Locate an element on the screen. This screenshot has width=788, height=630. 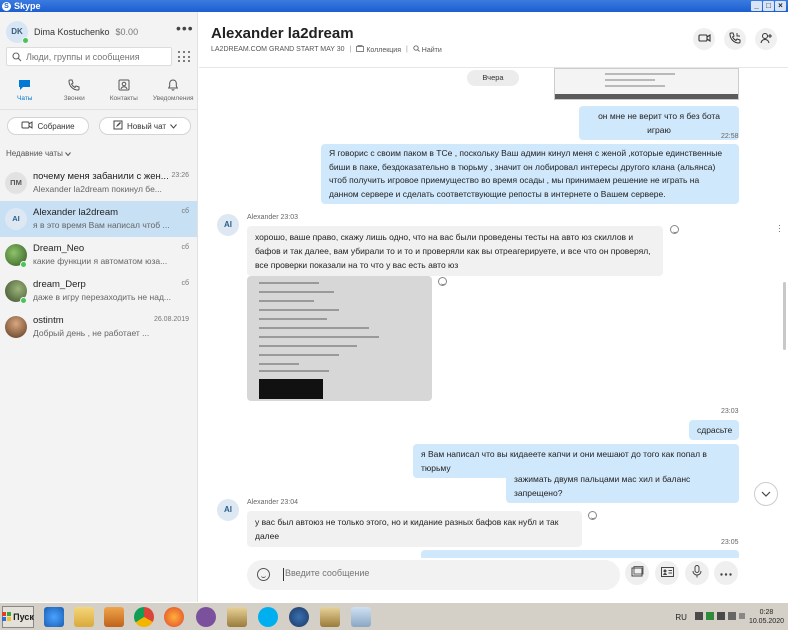
find-link: Найти is located at coordinates (427, 49).